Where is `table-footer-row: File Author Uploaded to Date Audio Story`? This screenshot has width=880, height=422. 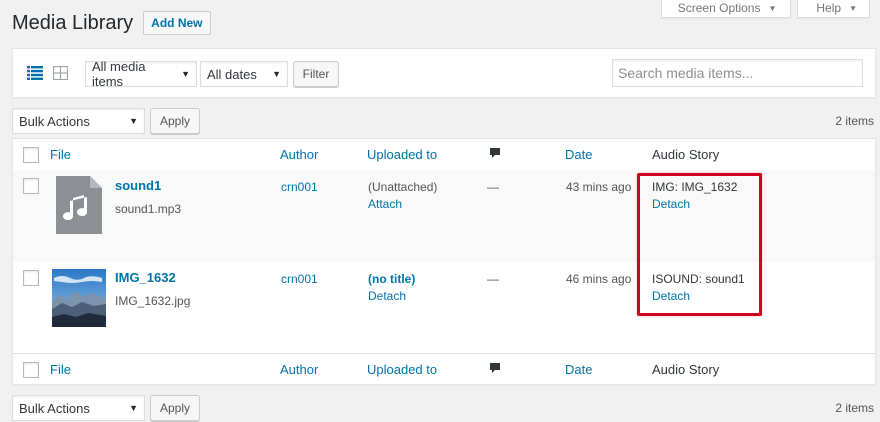
table-footer-row: File Author Uploaded to Date Audio Story is located at coordinates (444, 369).